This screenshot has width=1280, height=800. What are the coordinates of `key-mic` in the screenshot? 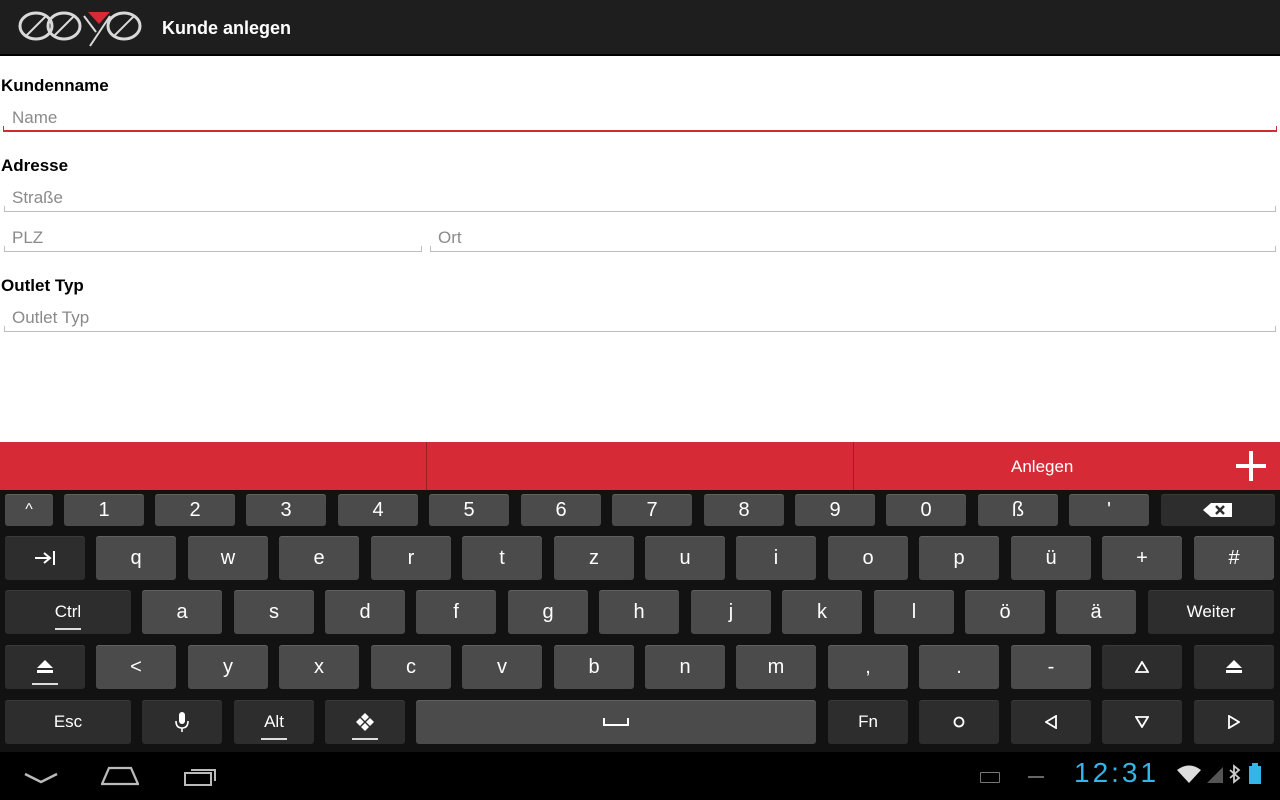 It's located at (182, 722).